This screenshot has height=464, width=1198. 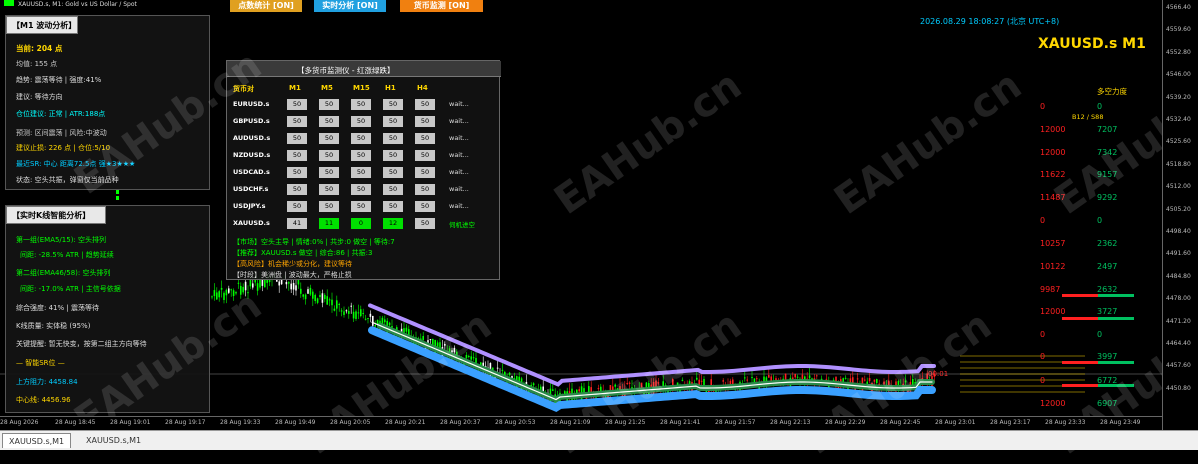 What do you see at coordinates (67, 180) in the screenshot?
I see `m1-status: 状态: 空头共振，弹窗仅当前品种` at bounding box center [67, 180].